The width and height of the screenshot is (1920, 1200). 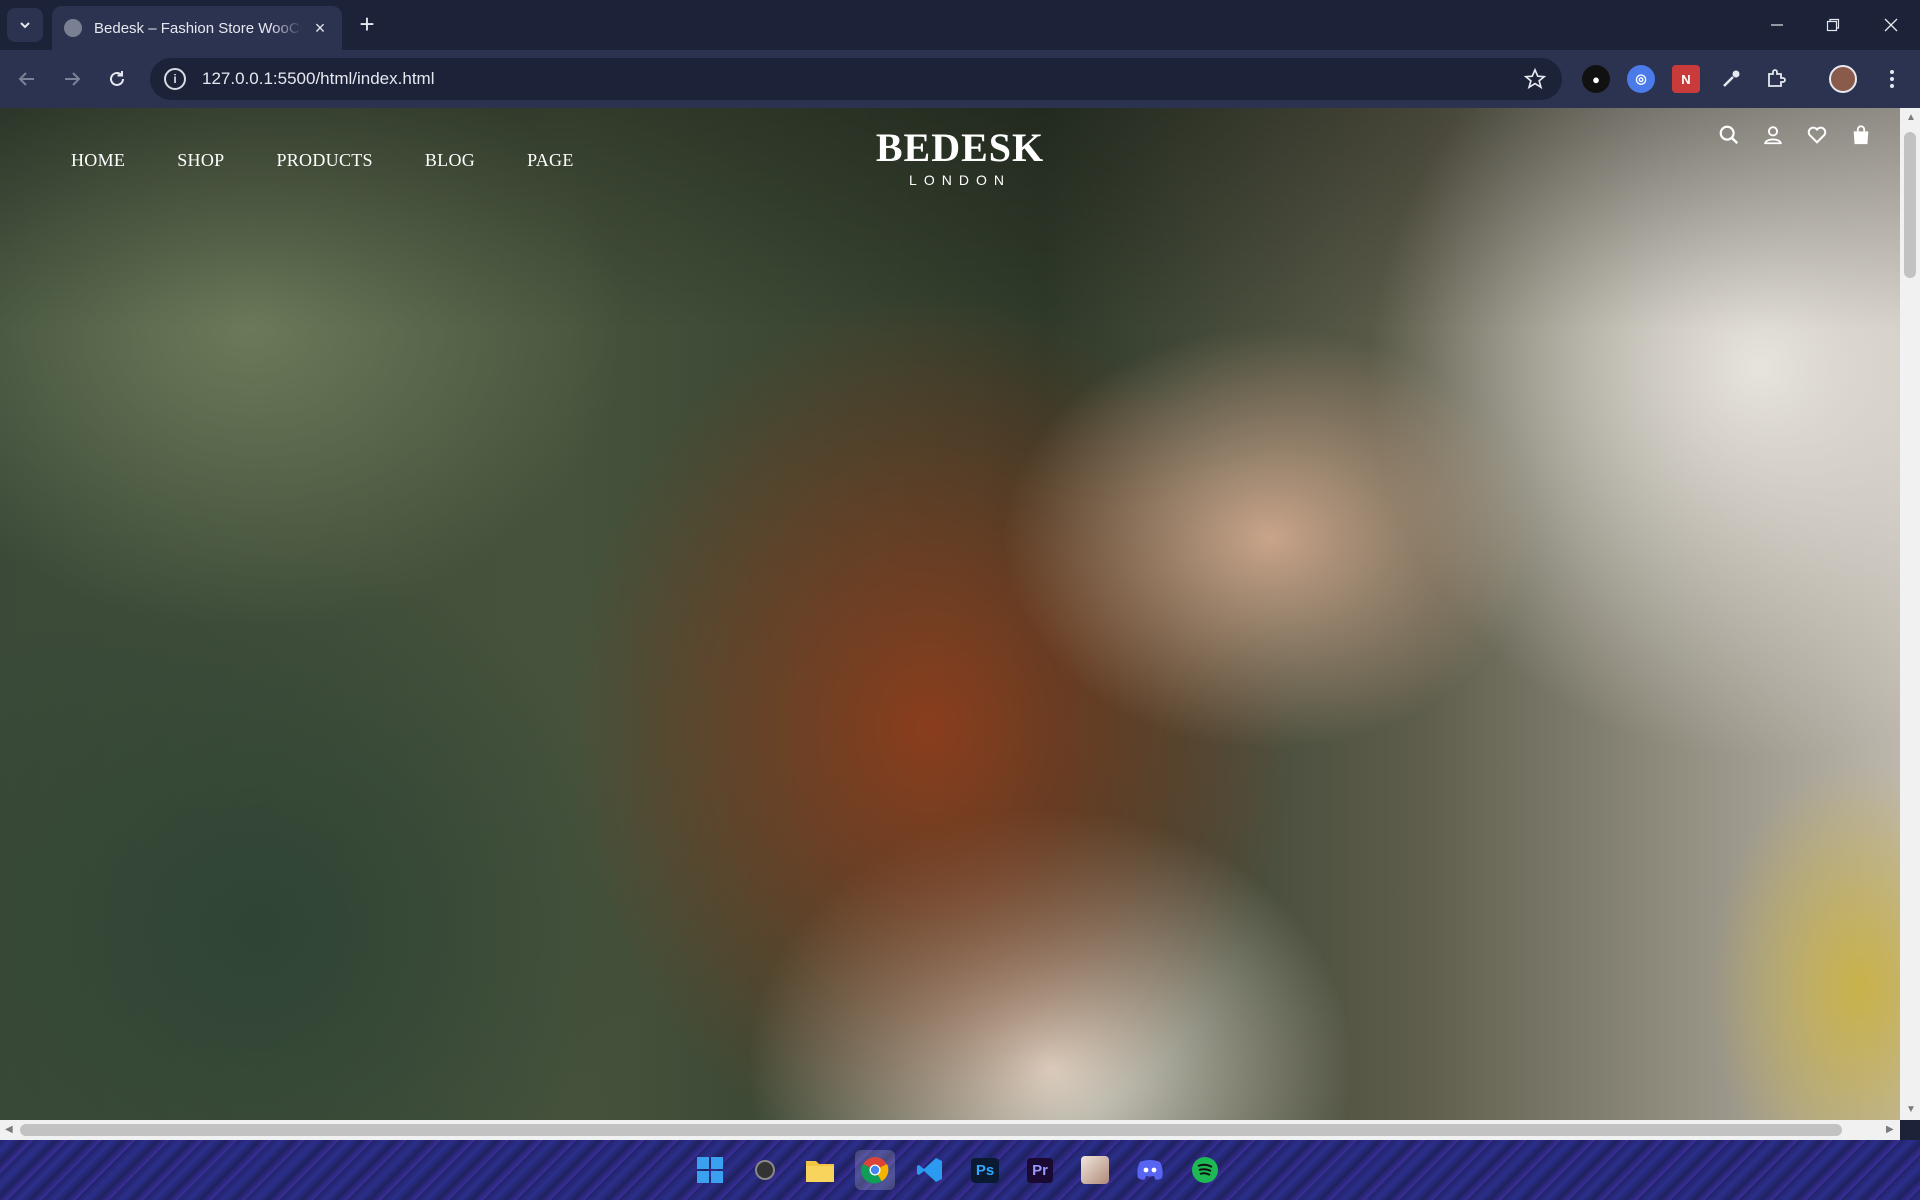 What do you see at coordinates (73, 28) in the screenshot?
I see `globe-icon` at bounding box center [73, 28].